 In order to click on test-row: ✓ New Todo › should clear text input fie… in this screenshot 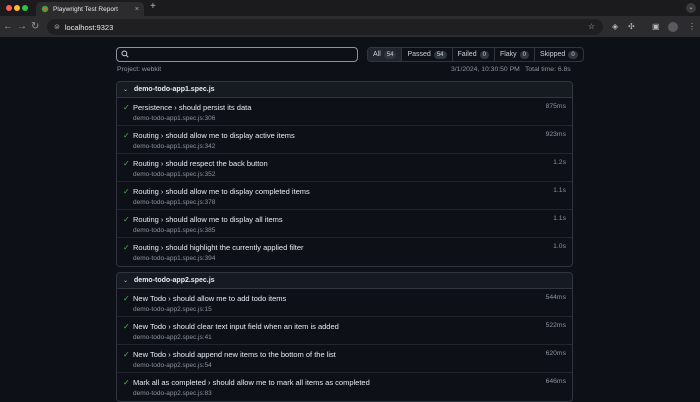, I will do `click(344, 331)`.